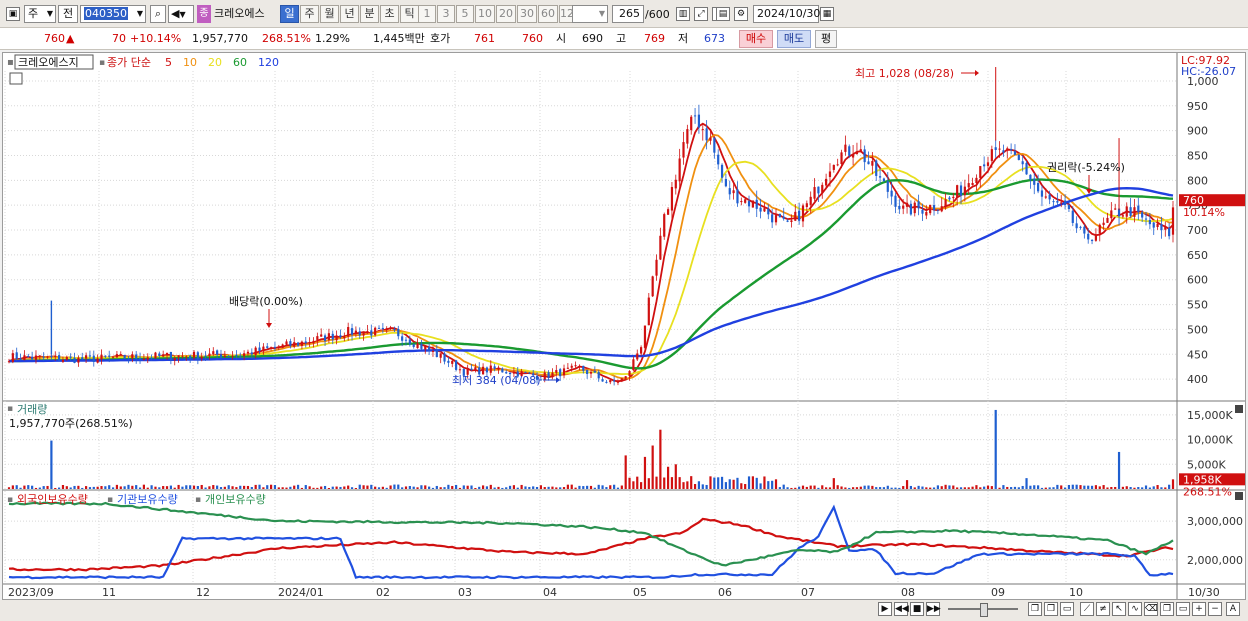  Describe the element at coordinates (181, 14) in the screenshot. I see `sound-toggle: ◀▼` at that location.